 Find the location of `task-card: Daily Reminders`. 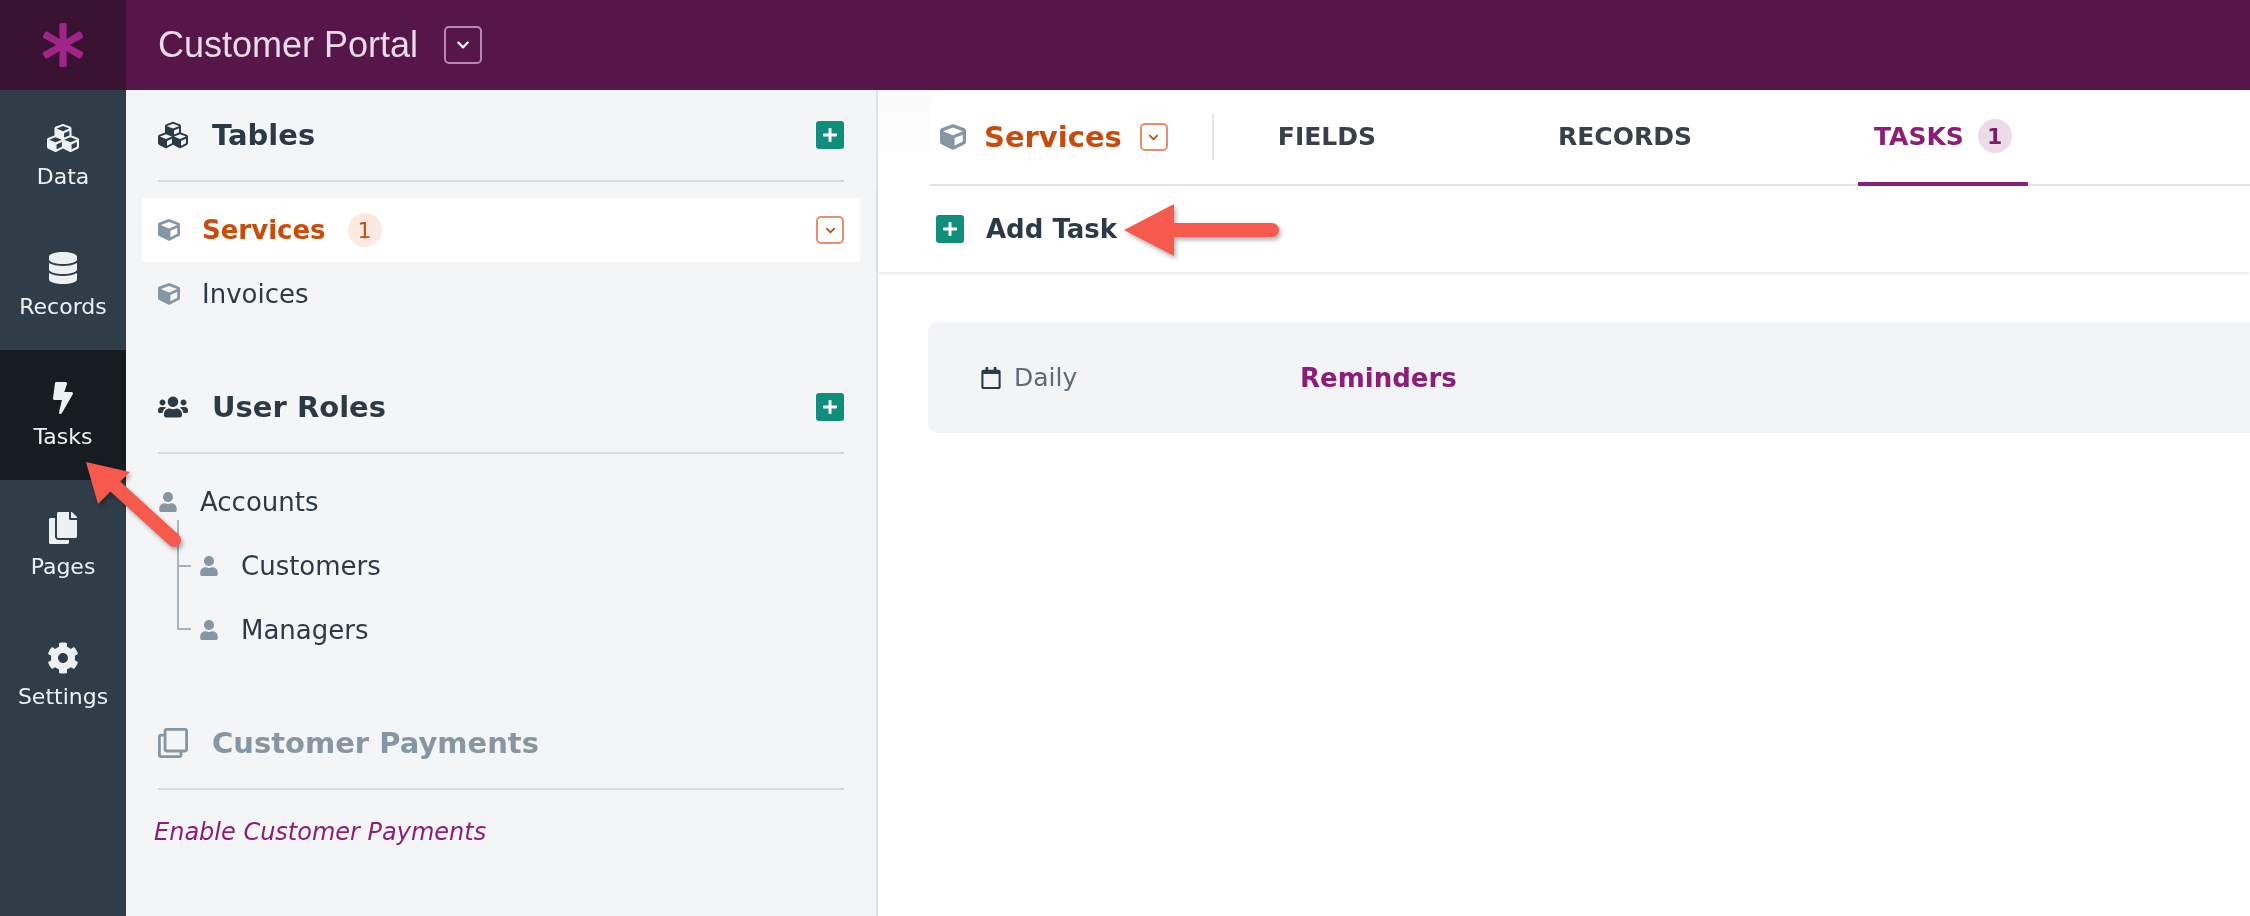

task-card: Daily Reminders is located at coordinates (1589, 377).